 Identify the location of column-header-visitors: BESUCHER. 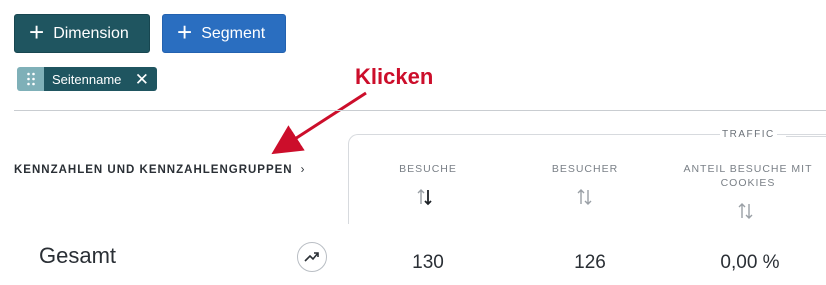
(585, 169).